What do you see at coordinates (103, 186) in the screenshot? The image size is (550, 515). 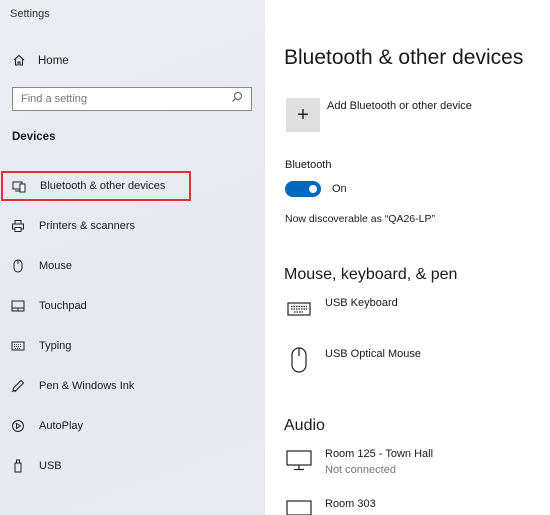 I see `sidebar-item-label: Bluetooth & other devices` at bounding box center [103, 186].